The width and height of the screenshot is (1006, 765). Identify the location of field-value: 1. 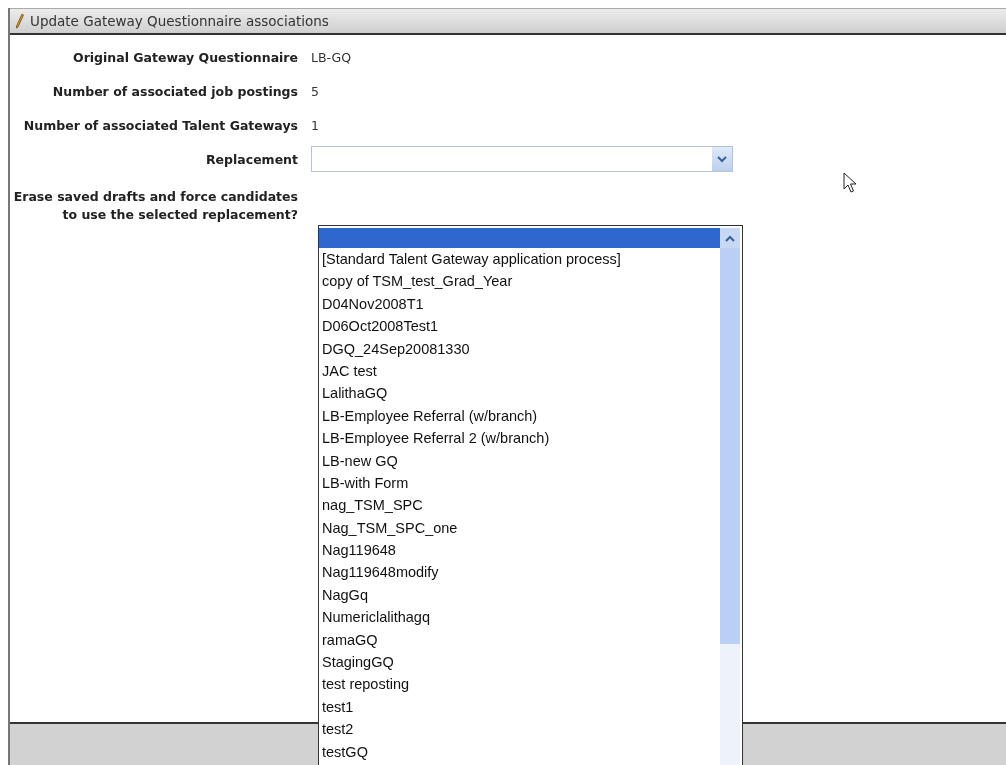
(315, 126).